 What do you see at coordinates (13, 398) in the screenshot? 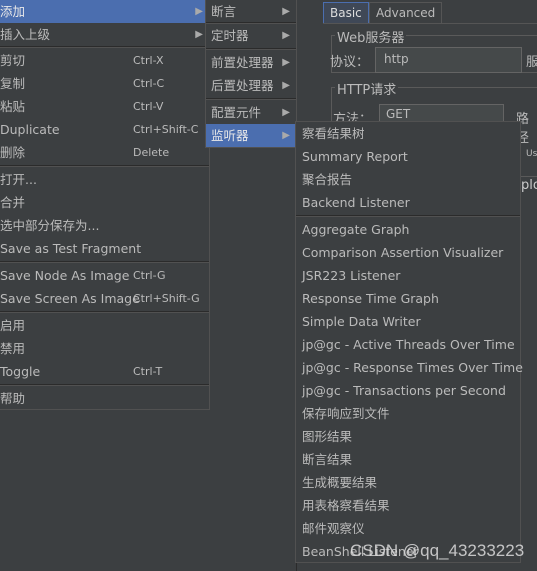
I see `label: 帮助` at bounding box center [13, 398].